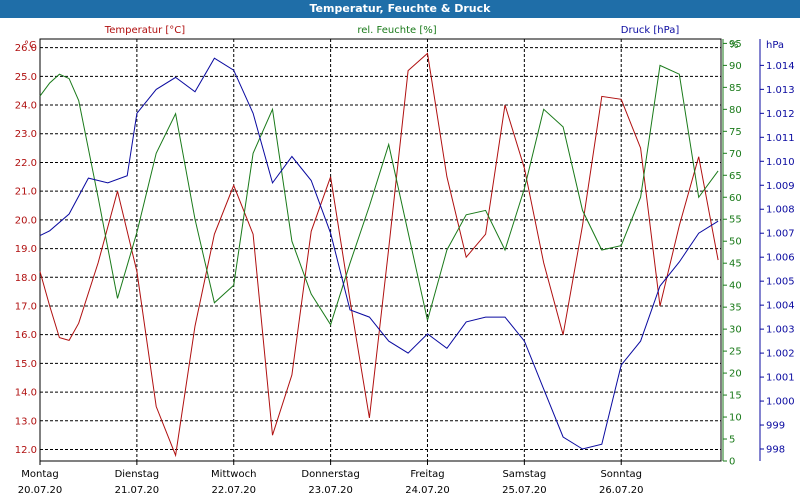 The image size is (800, 500). I want to click on pressure-tick-label: 1.008, so click(780, 210).